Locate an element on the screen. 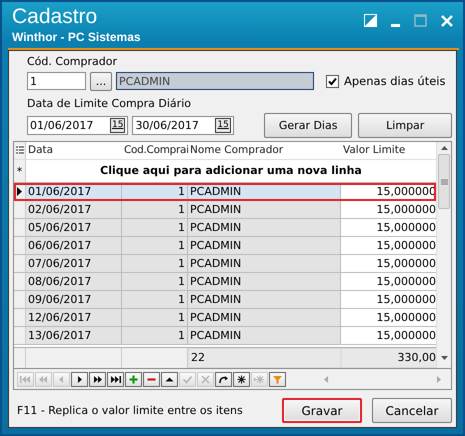  column-header: Cod.Comprai is located at coordinates (155, 150).